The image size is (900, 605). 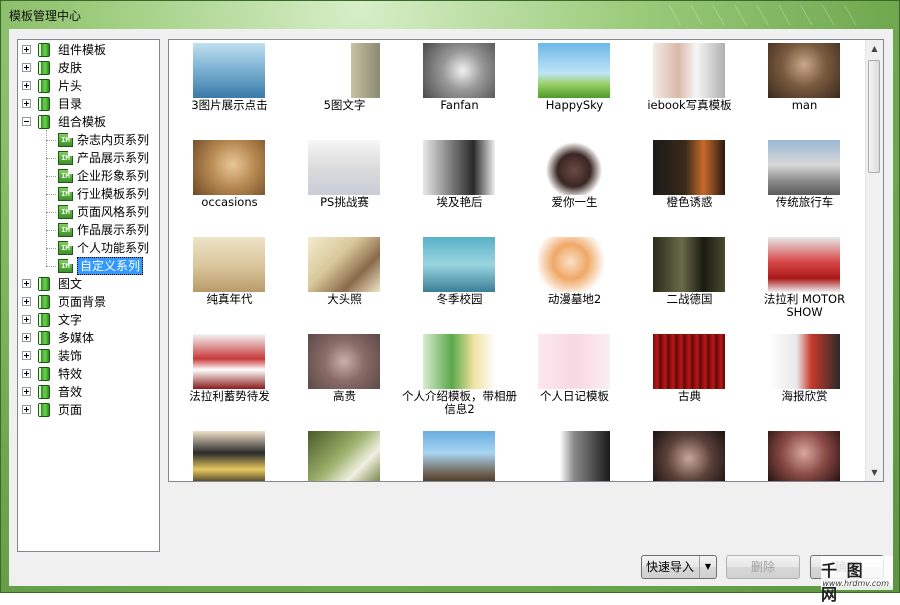 I want to click on template-tile: HappySky, so click(x=574, y=88).